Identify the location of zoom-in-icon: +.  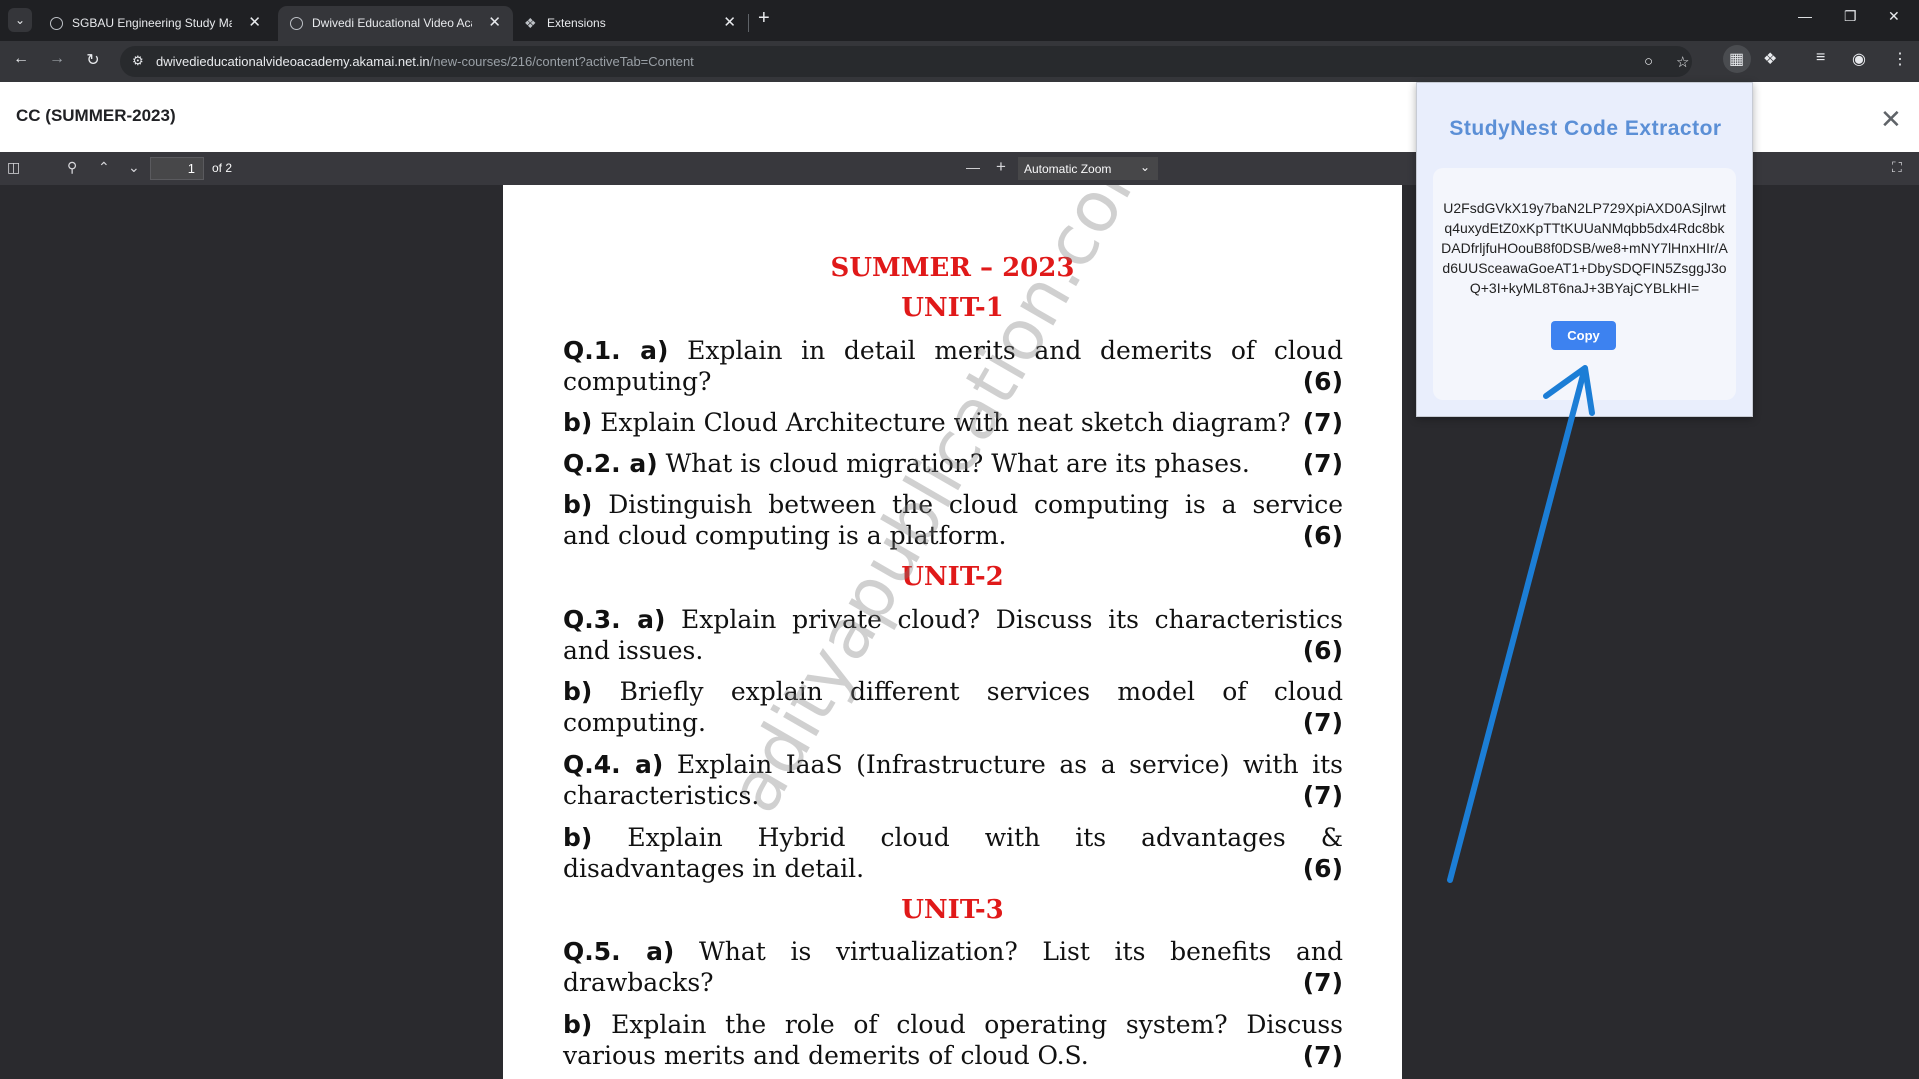
(1001, 167).